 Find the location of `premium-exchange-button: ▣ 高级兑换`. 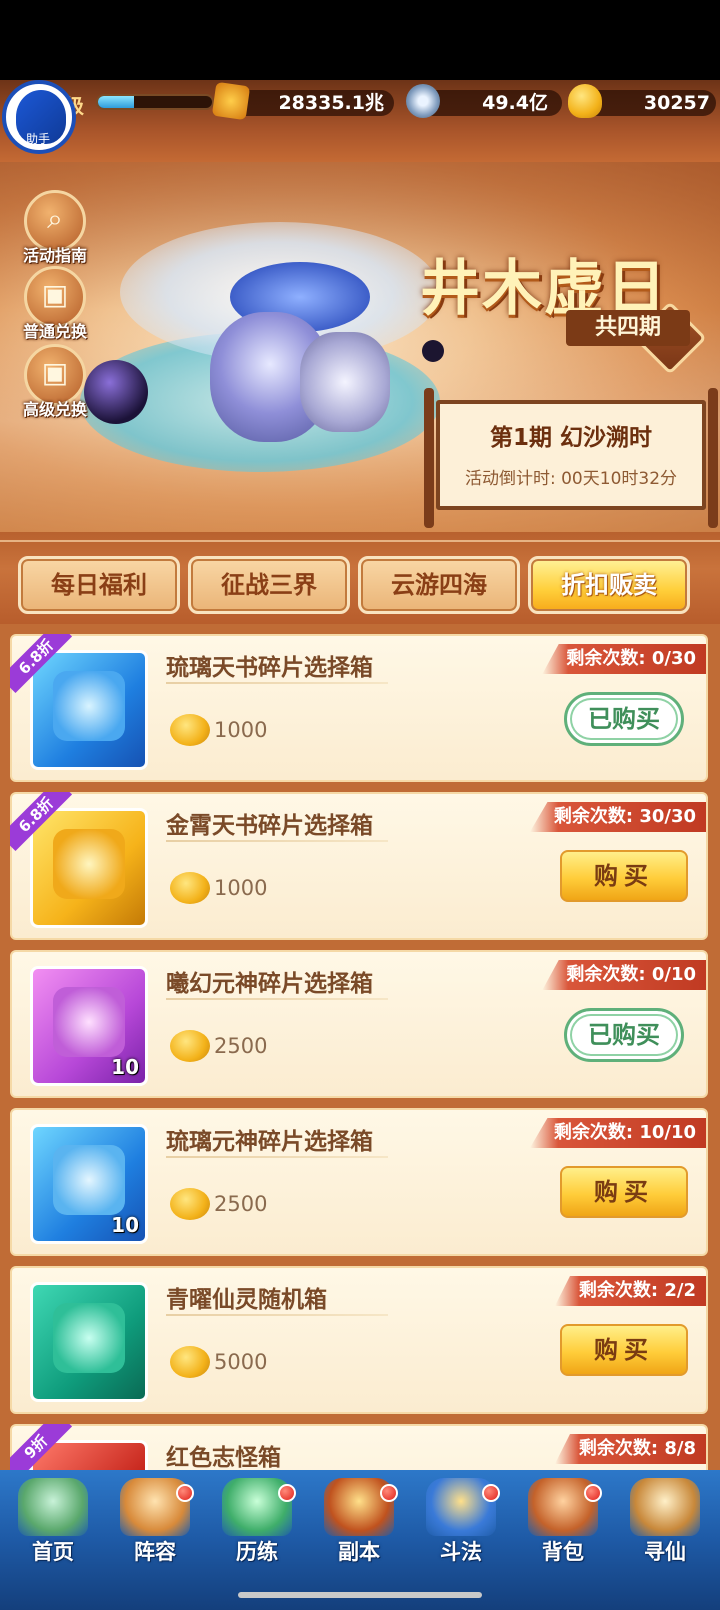

premium-exchange-button: ▣ 高级兑换 is located at coordinates (55, 384).